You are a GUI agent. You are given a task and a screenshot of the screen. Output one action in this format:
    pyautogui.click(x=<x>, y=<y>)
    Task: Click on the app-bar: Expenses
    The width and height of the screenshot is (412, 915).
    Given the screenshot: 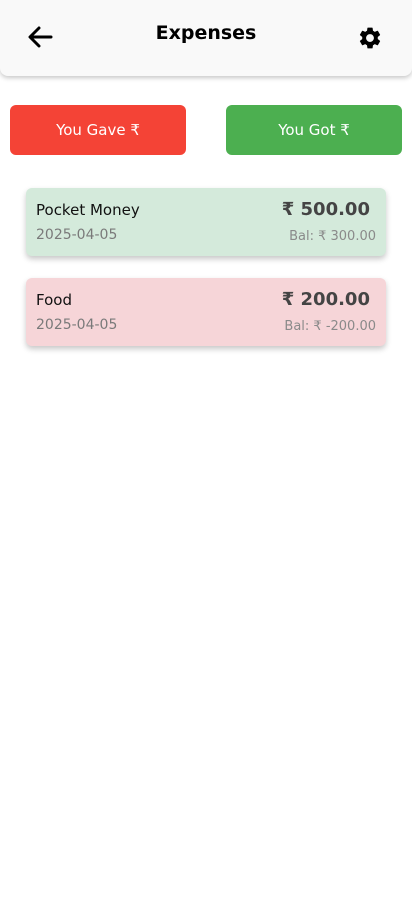 What is the action you would take?
    pyautogui.click(x=206, y=38)
    